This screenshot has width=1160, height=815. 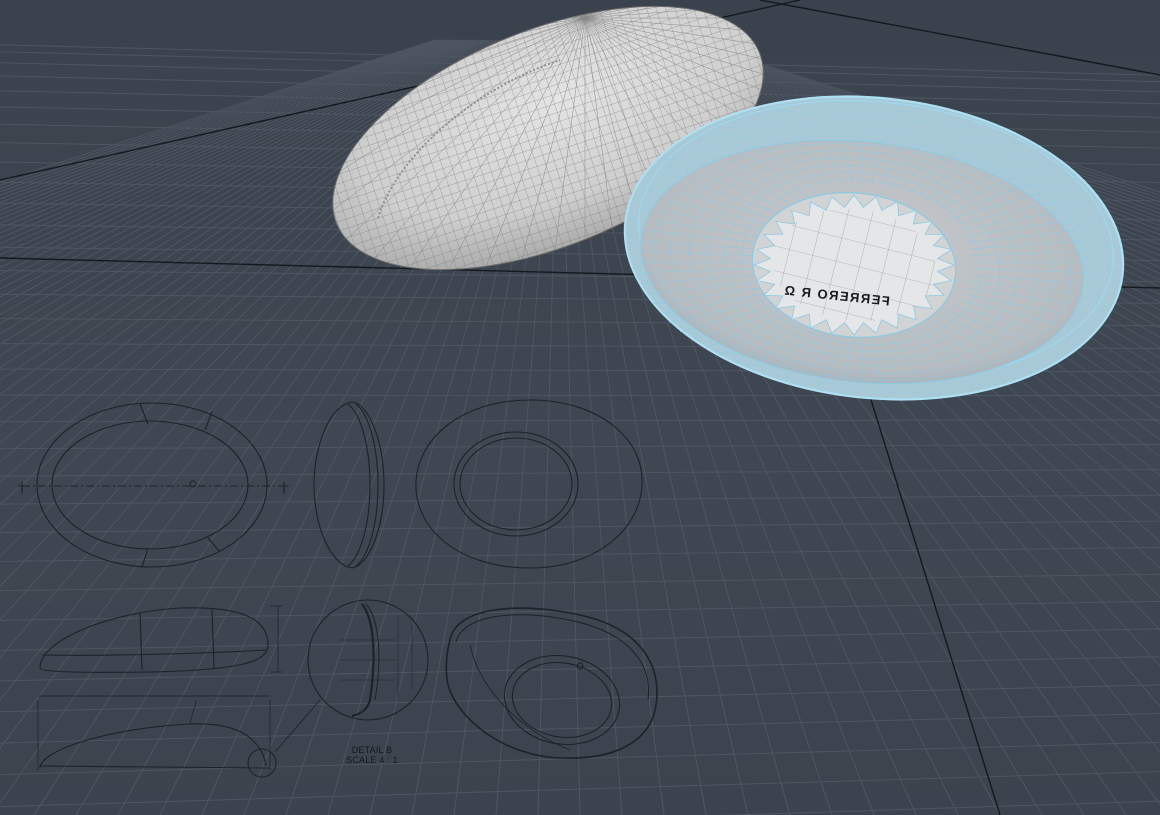 What do you see at coordinates (372, 760) in the screenshot?
I see `detail-b-scale: SCALE 4 : 1` at bounding box center [372, 760].